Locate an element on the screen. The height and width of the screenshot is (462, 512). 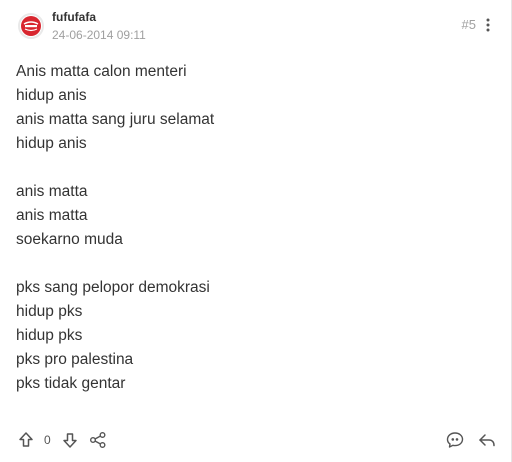
post-actions: 0 is located at coordinates (257, 440).